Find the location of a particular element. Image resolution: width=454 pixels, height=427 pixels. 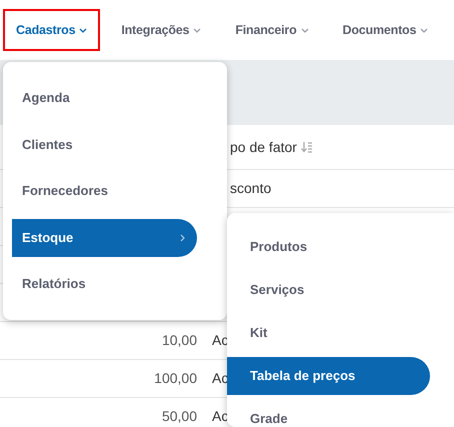

column-header: po de fator is located at coordinates (263, 147).